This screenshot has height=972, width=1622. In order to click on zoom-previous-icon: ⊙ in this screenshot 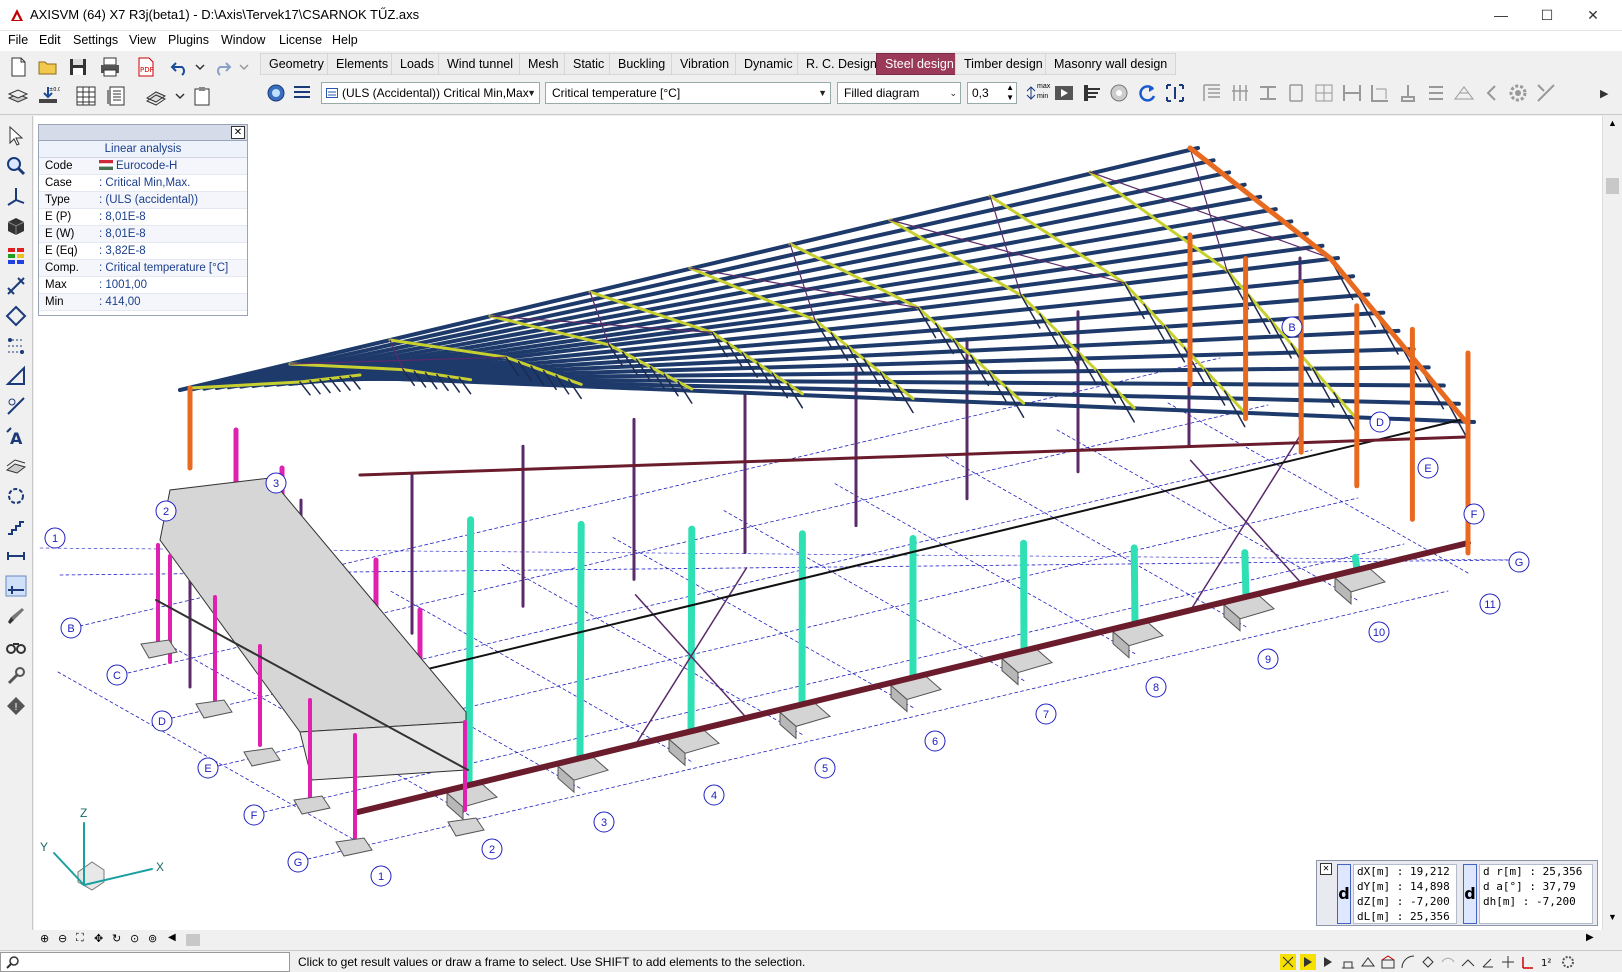, I will do `click(134, 938)`.